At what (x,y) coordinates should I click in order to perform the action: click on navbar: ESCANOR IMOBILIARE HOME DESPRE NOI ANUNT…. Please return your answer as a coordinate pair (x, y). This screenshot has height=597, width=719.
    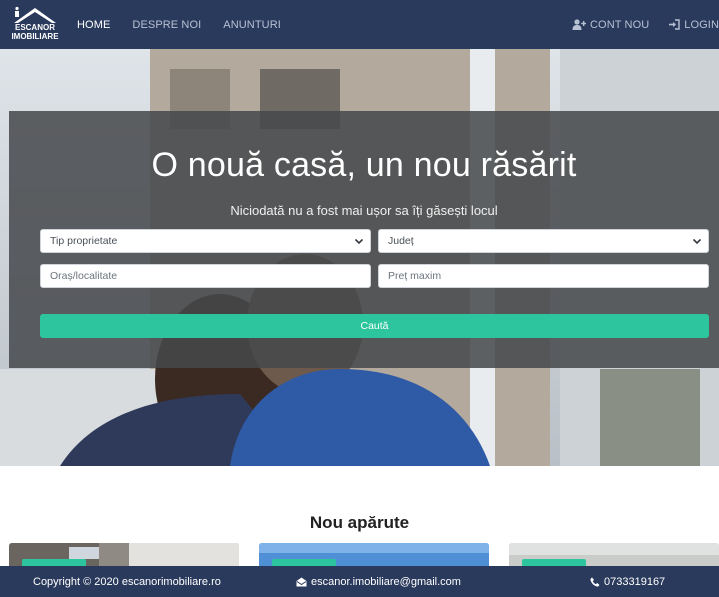
    Looking at the image, I should click on (359, 24).